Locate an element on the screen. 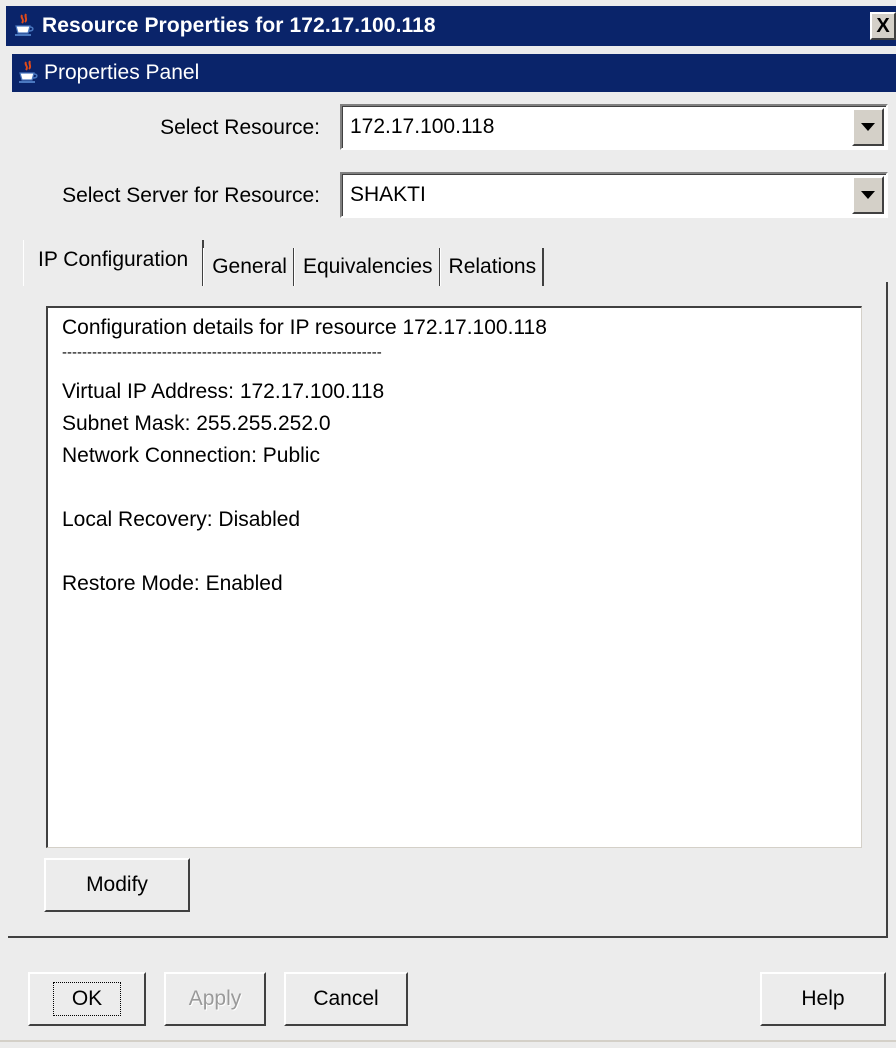 The height and width of the screenshot is (1048, 896). tab-equivalencies: Equivalencies is located at coordinates (368, 267).